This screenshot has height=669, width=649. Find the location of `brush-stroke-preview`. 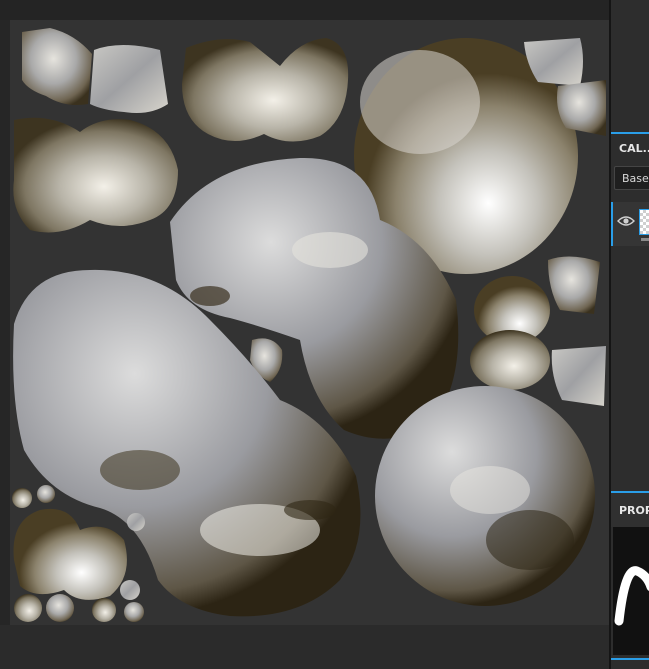

brush-stroke-preview is located at coordinates (631, 591).